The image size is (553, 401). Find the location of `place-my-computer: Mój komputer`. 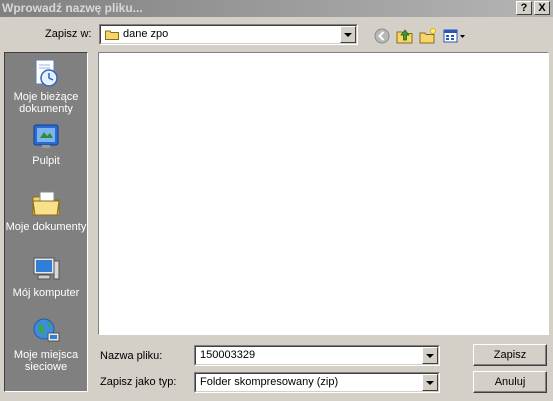

place-my-computer: Mój komputer is located at coordinates (46, 276).